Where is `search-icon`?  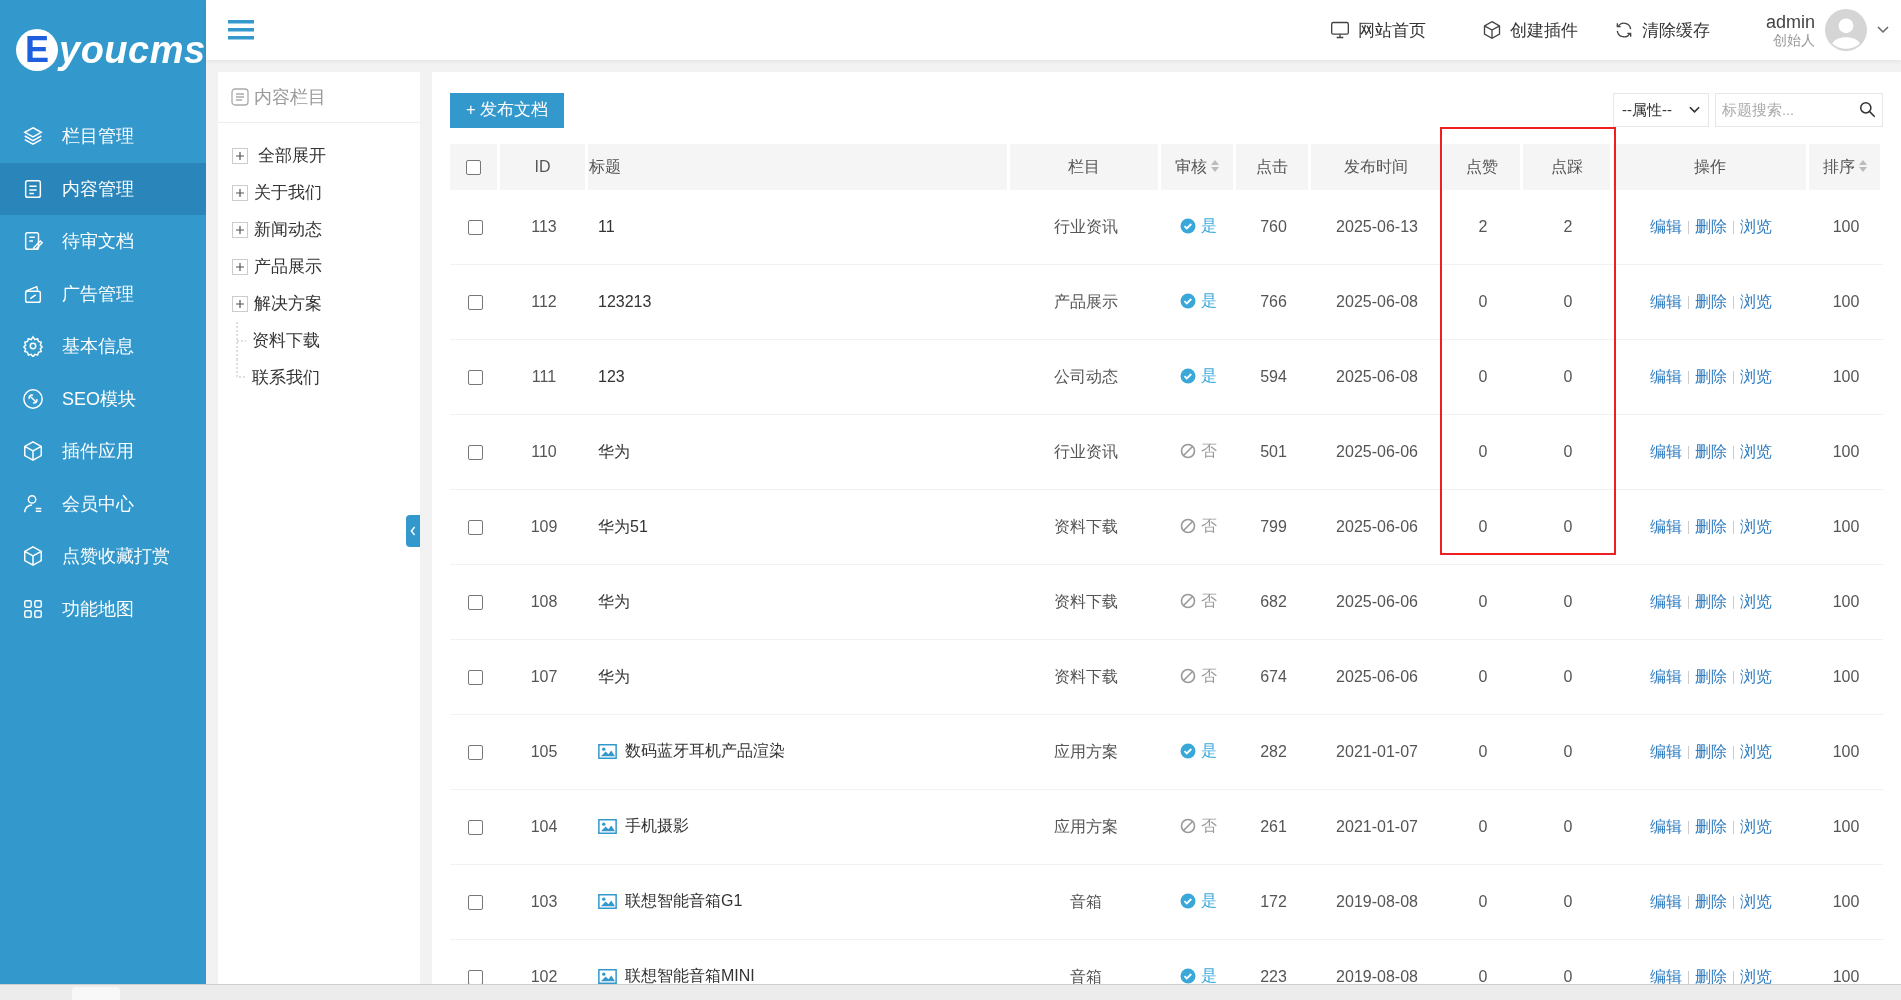
search-icon is located at coordinates (1867, 109).